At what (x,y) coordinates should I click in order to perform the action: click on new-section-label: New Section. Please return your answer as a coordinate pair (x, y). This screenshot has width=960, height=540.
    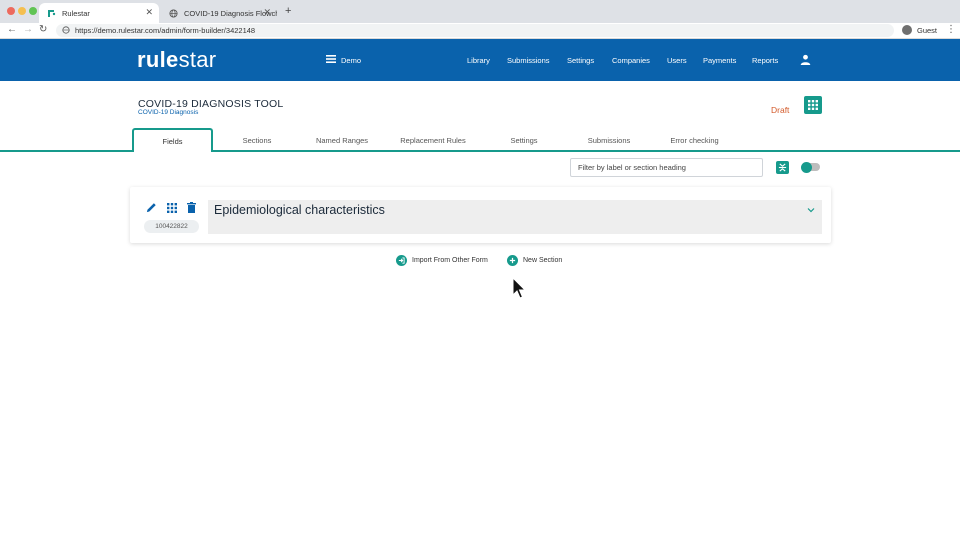
    Looking at the image, I should click on (543, 260).